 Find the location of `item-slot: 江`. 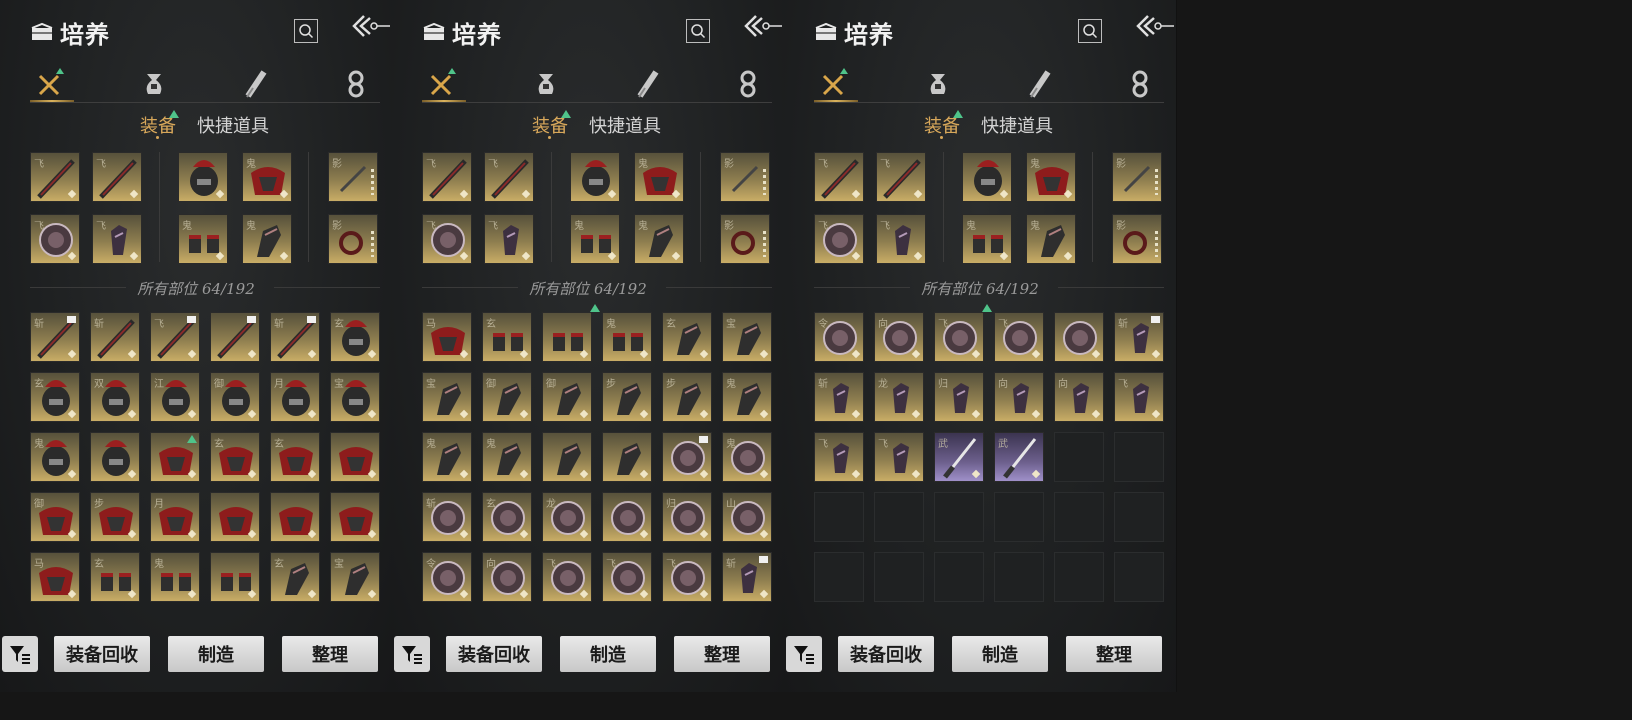

item-slot: 江 is located at coordinates (175, 397).